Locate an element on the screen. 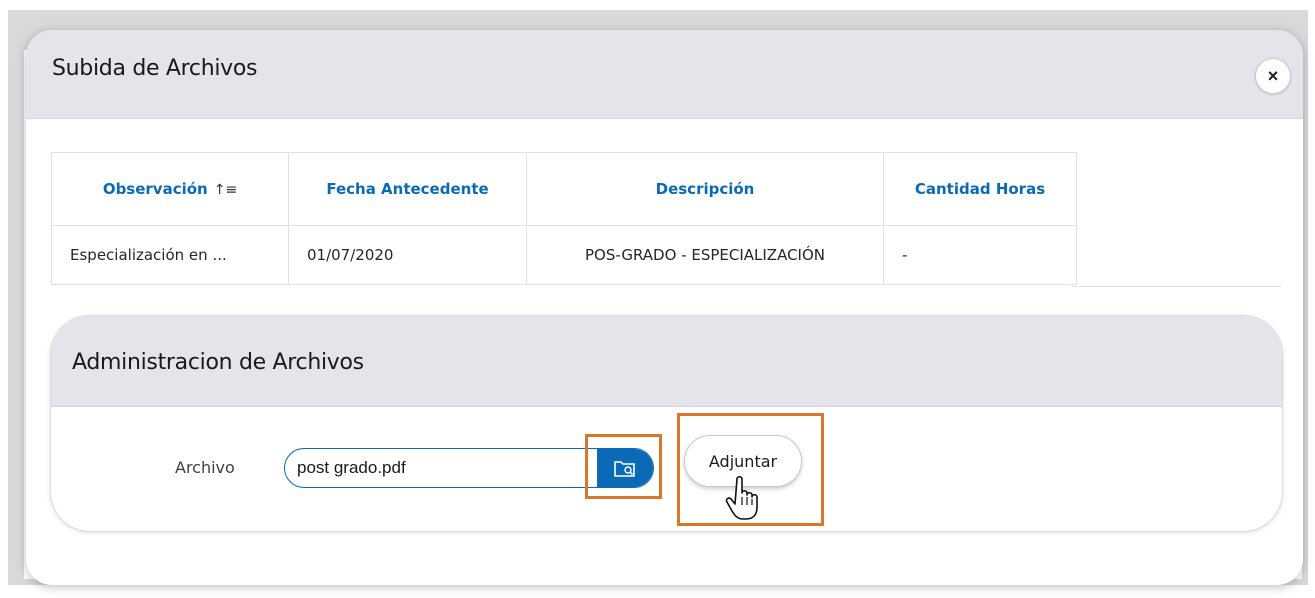 This screenshot has height=598, width=1315. region-title: Administracion de Archivos is located at coordinates (218, 362).